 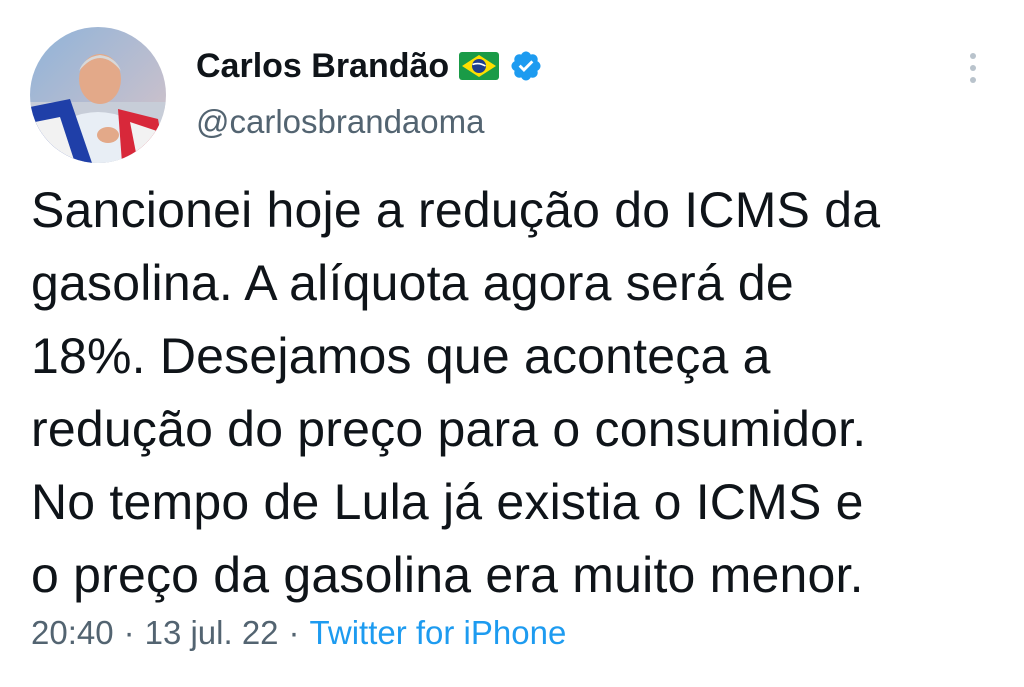 What do you see at coordinates (98, 95) in the screenshot?
I see `avatar` at bounding box center [98, 95].